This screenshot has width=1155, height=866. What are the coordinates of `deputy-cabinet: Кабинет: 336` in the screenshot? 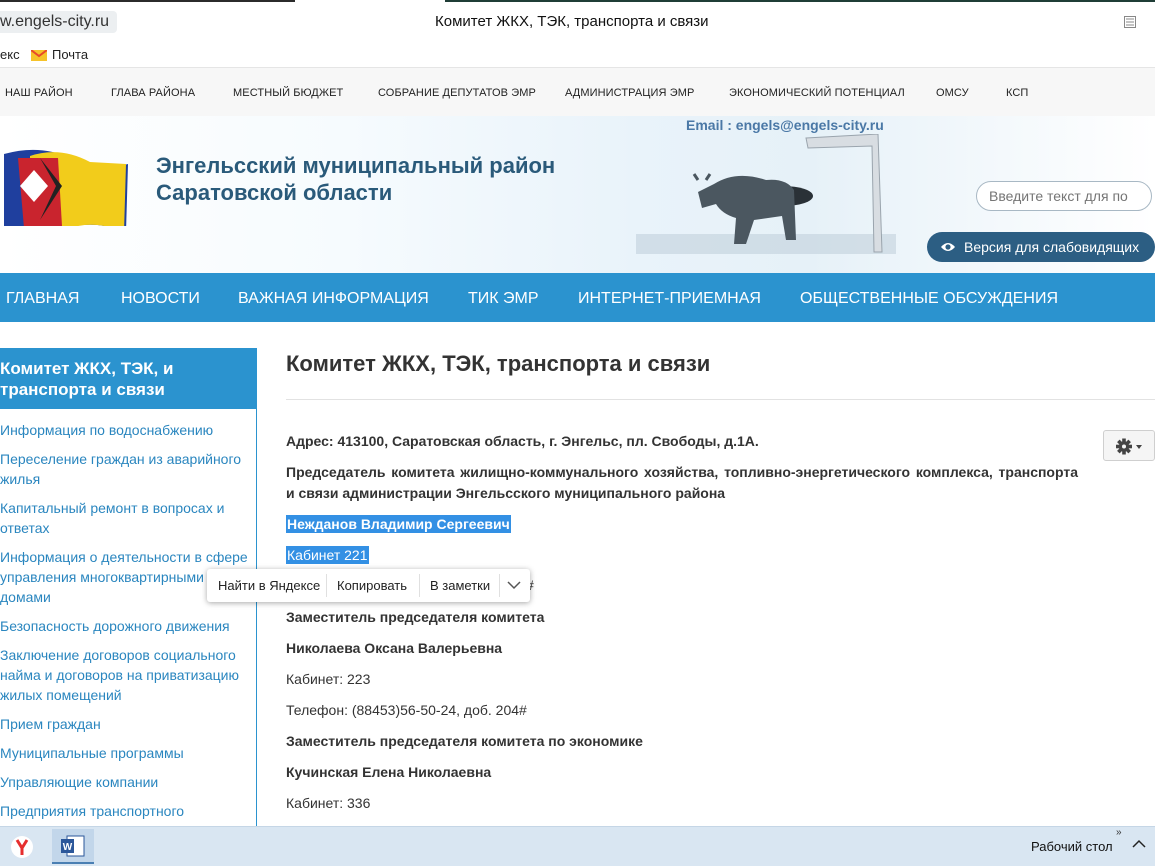 It's located at (328, 803).